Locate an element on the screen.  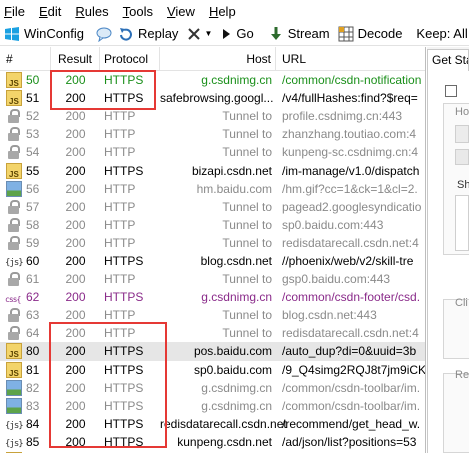
session-number-cell: 83 is located at coordinates (25, 406).